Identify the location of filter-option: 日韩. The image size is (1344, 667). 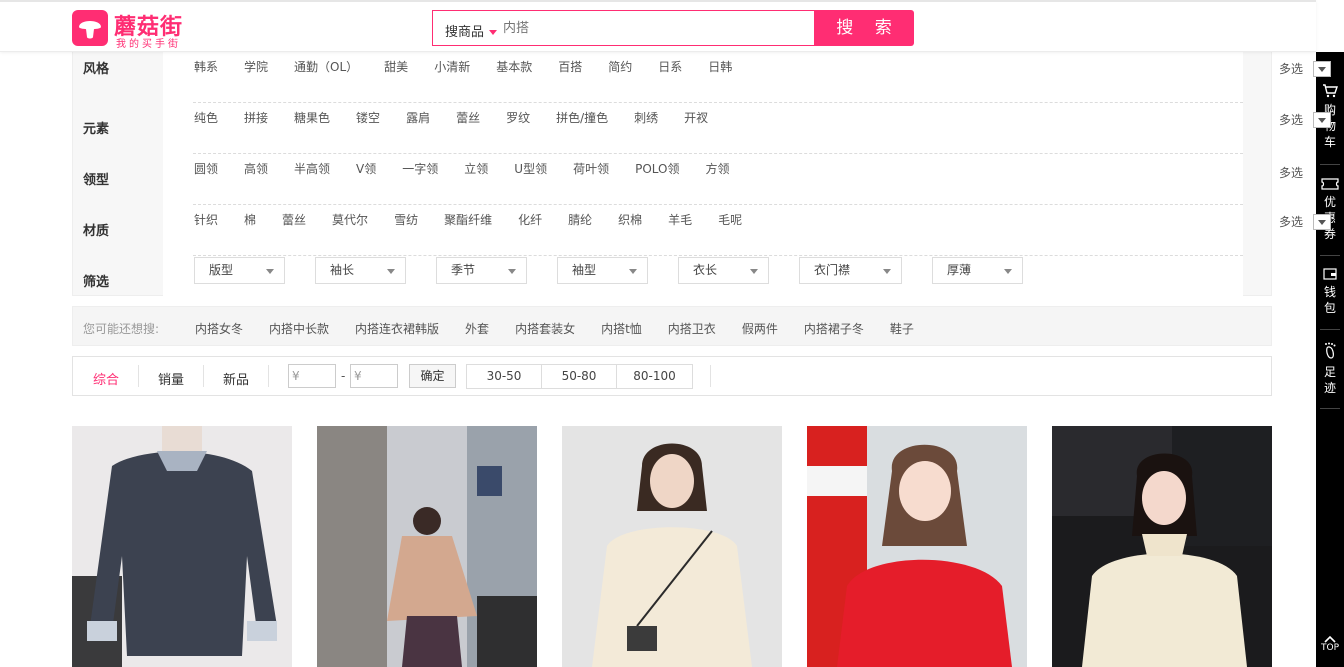
(720, 67).